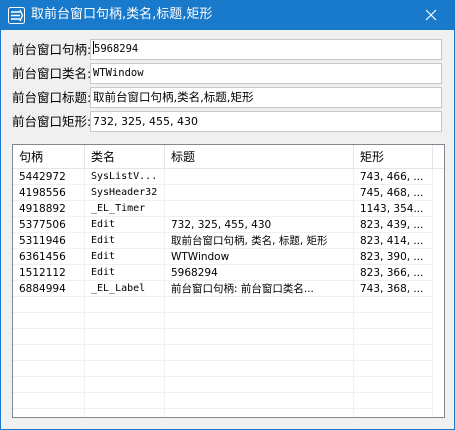  Describe the element at coordinates (42, 225) in the screenshot. I see `cell-handle: 5377506` at that location.